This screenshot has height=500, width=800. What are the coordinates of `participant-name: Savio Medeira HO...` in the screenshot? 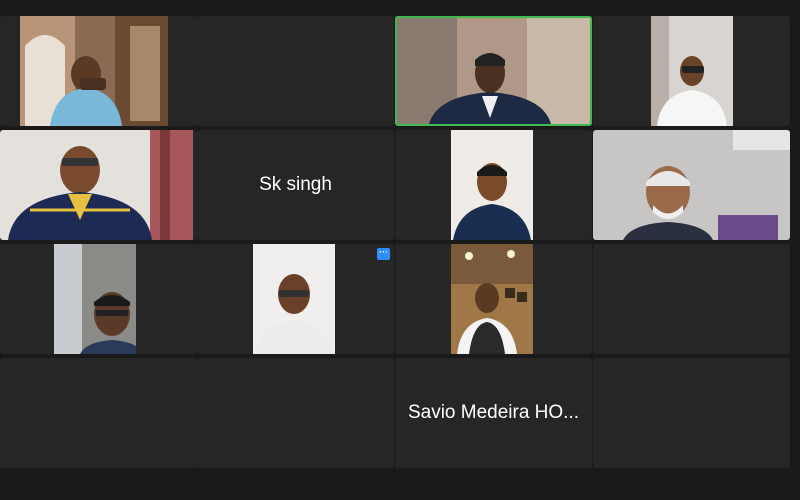 It's located at (493, 412).